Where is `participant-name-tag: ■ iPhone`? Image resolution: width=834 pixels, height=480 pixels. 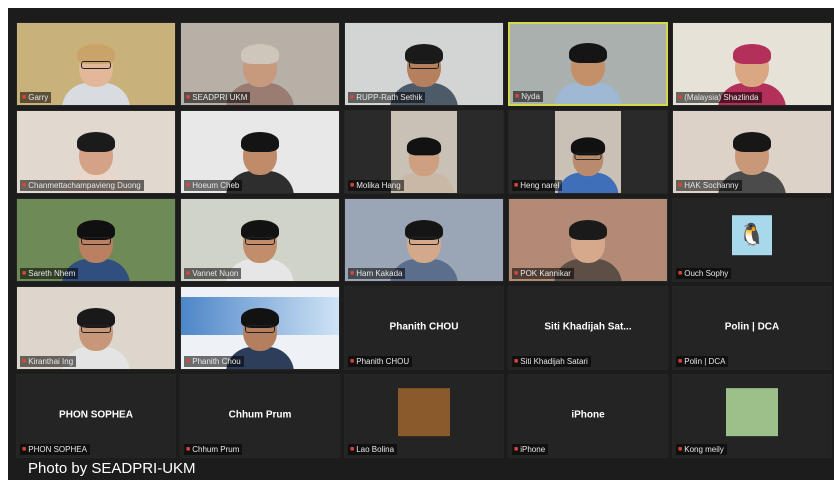 participant-name-tag: ■ iPhone is located at coordinates (530, 449).